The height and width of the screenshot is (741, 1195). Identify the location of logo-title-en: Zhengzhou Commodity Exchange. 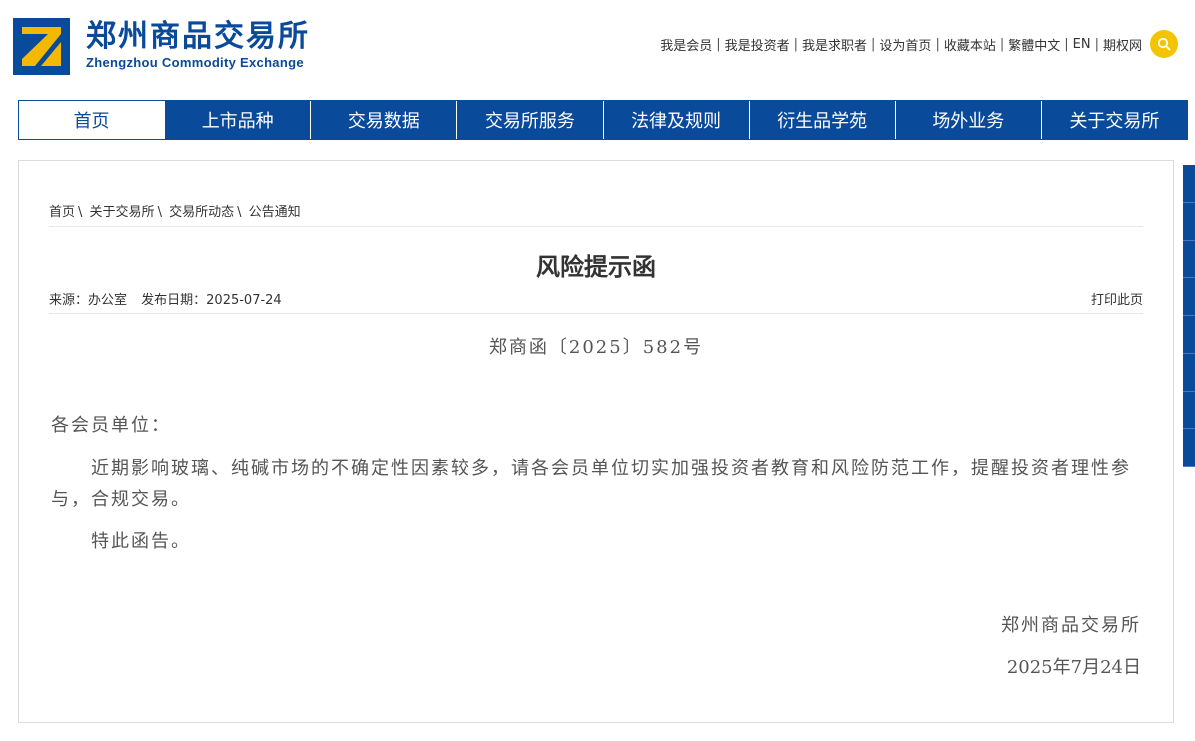
(195, 62).